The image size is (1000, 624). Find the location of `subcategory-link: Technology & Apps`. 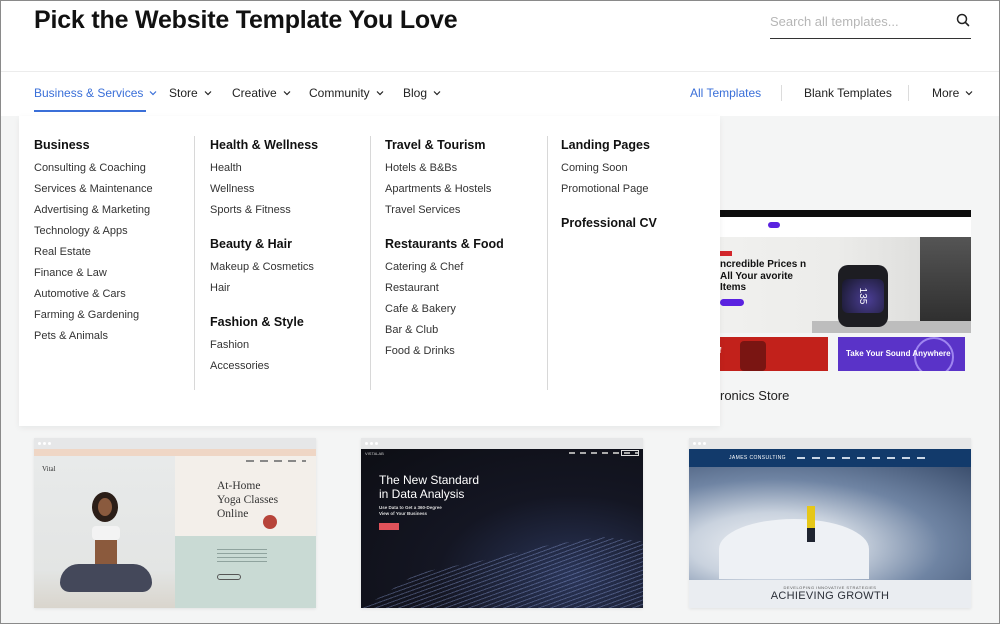

subcategory-link: Technology & Apps is located at coordinates (93, 231).